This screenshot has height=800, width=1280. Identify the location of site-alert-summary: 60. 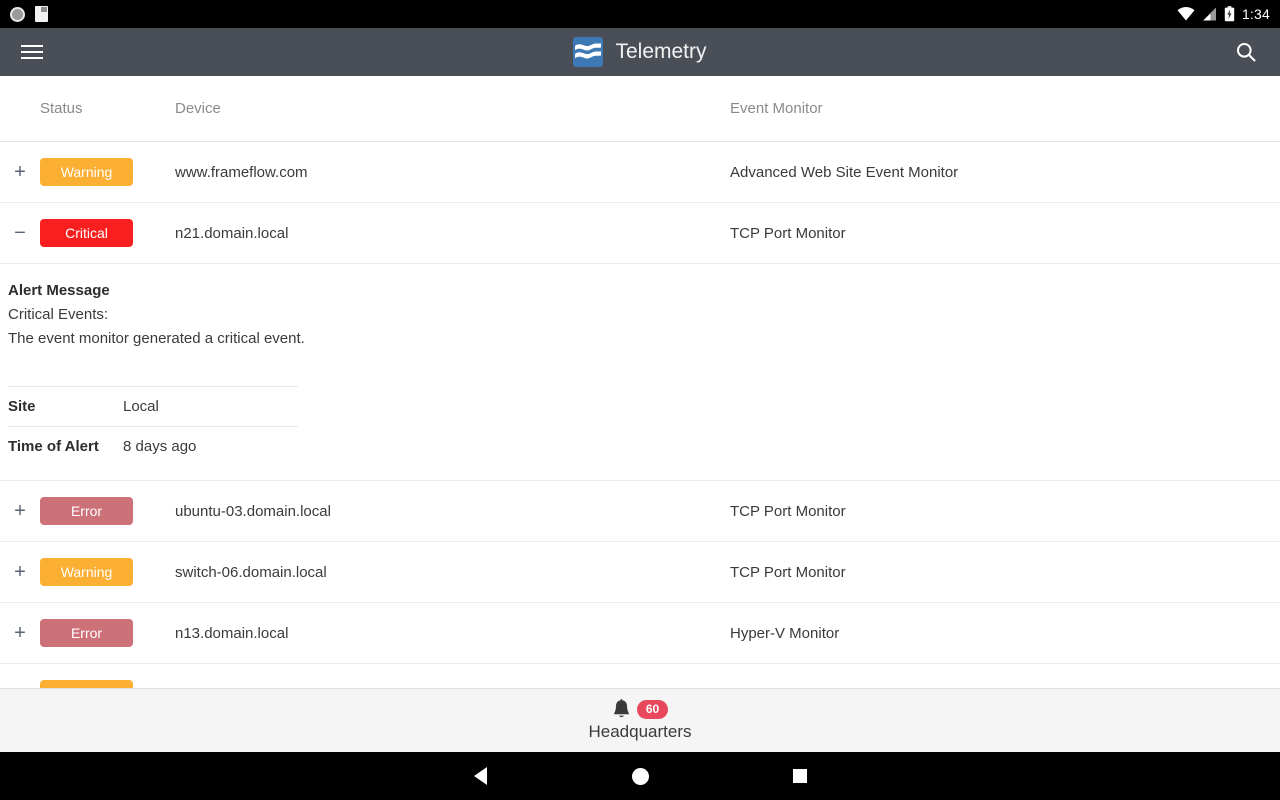
(640, 709).